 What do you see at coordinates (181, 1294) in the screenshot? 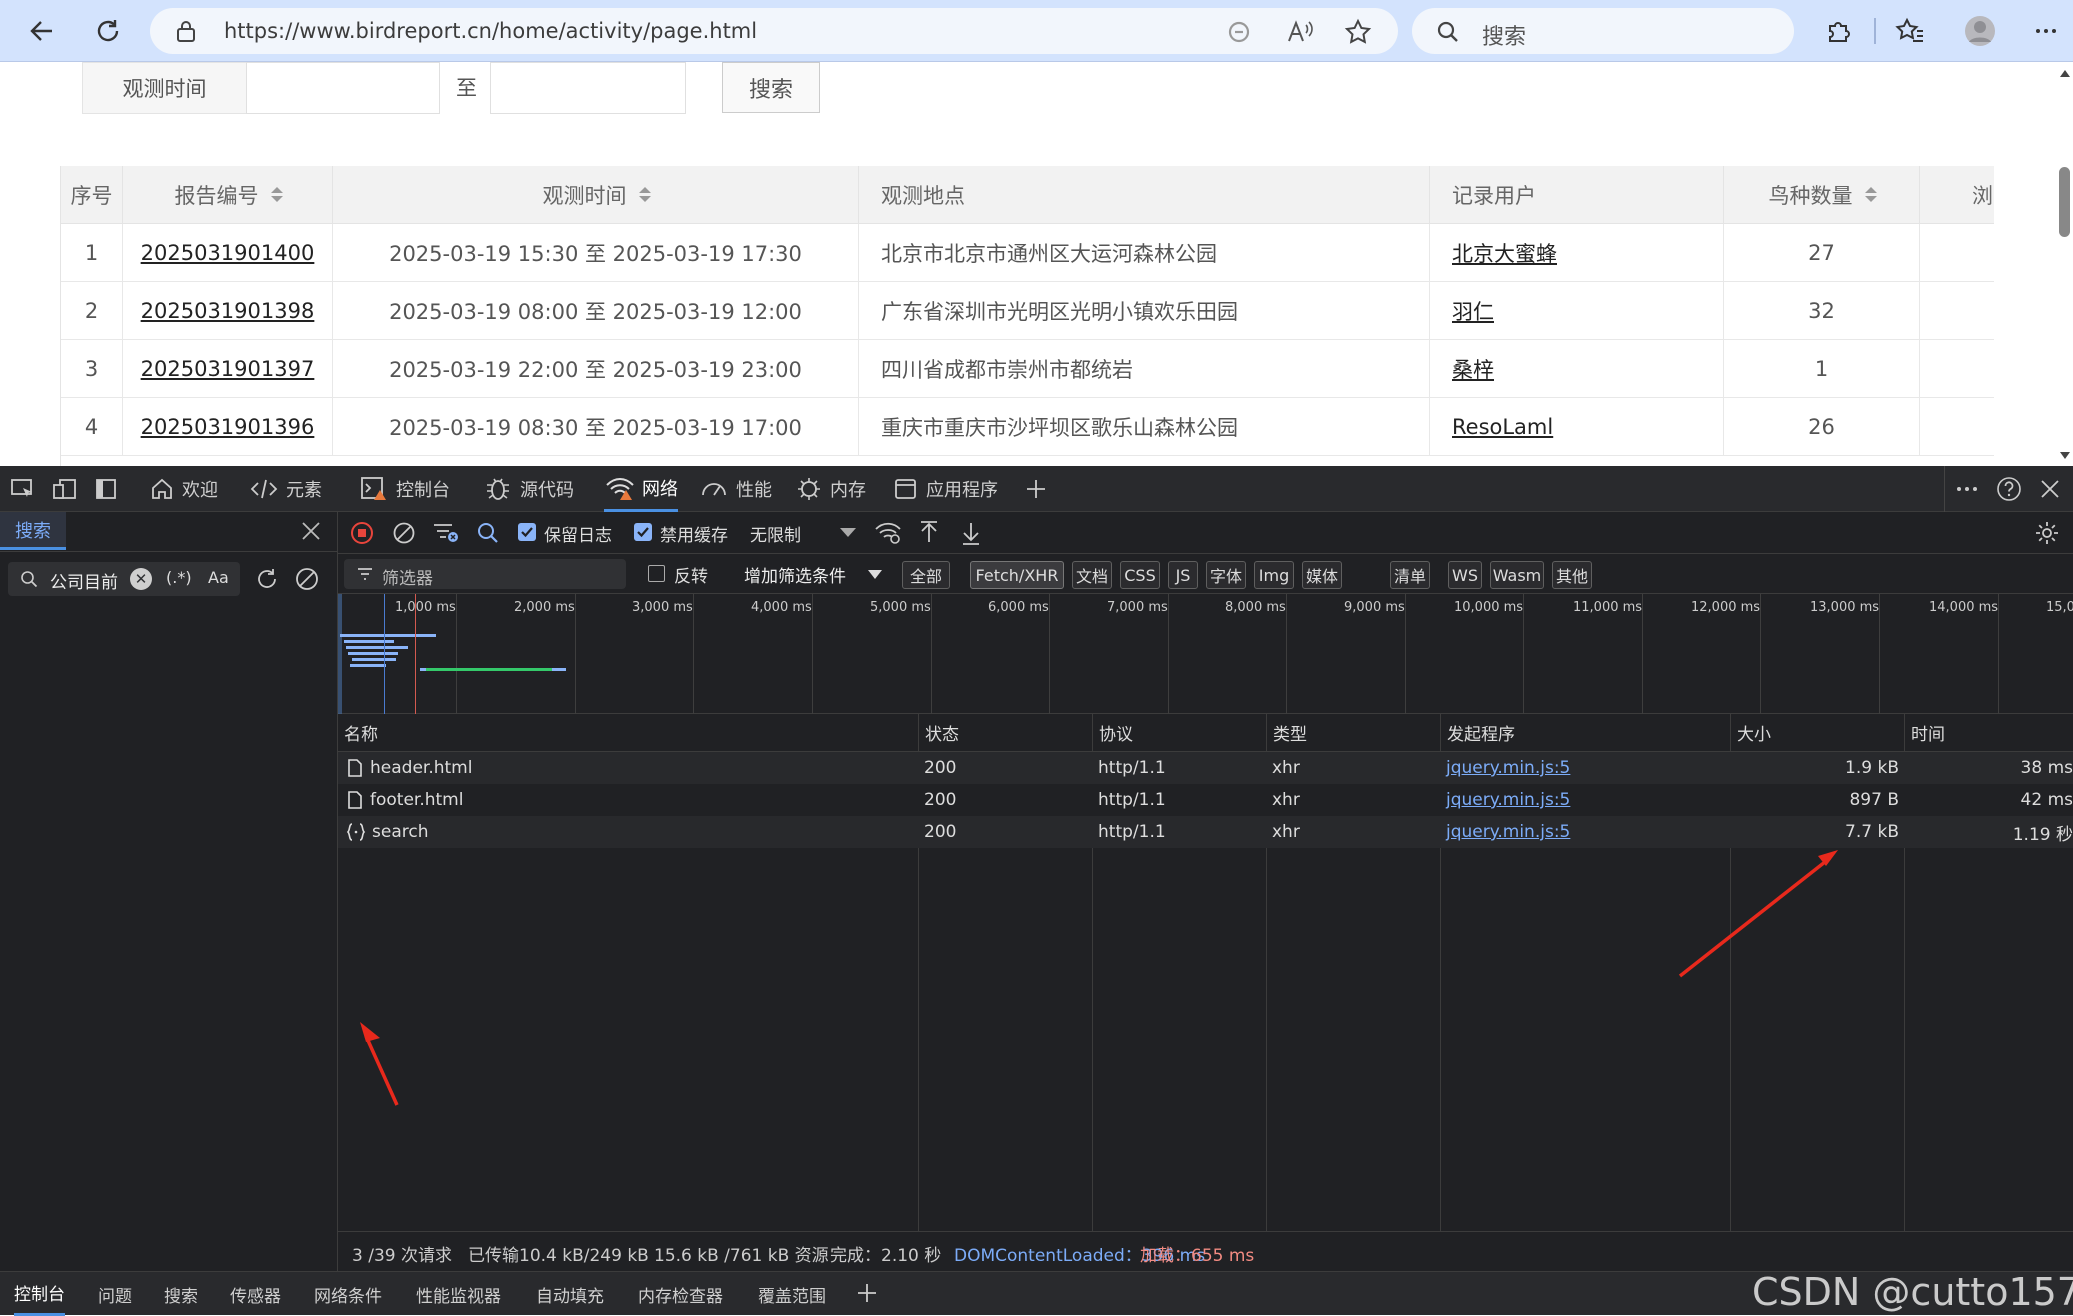
I see `drawer-tab-search: 搜索` at bounding box center [181, 1294].